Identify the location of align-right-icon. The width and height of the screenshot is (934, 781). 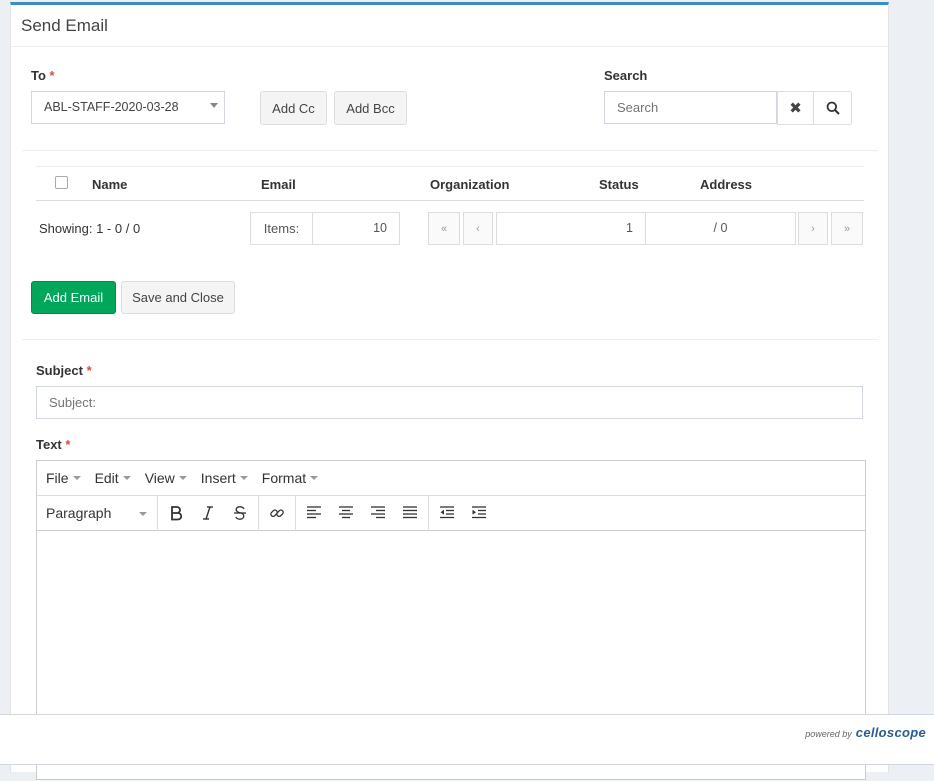
(378, 512).